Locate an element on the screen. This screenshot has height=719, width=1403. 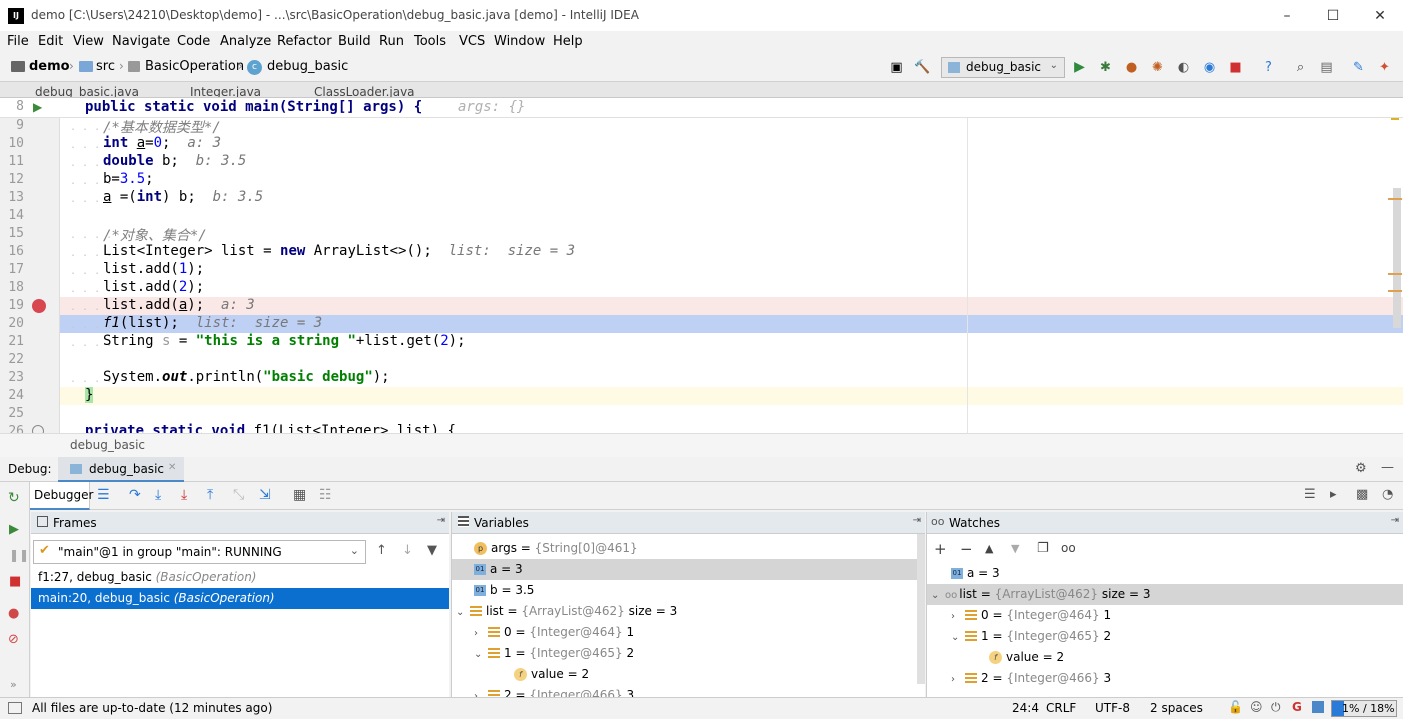
menu-help: Help is located at coordinates (568, 41).